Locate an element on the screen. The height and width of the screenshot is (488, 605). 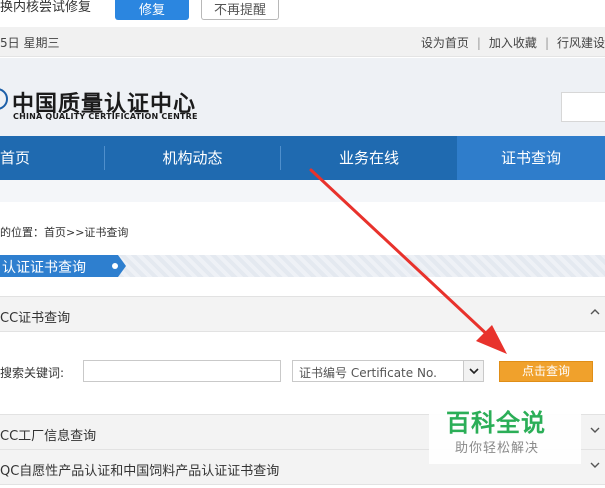
nav-shadow-strip is located at coordinates (302, 191).